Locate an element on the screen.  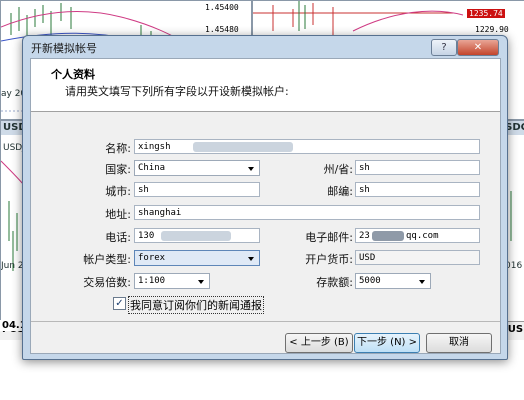
city-field: sh is located at coordinates (197, 189).